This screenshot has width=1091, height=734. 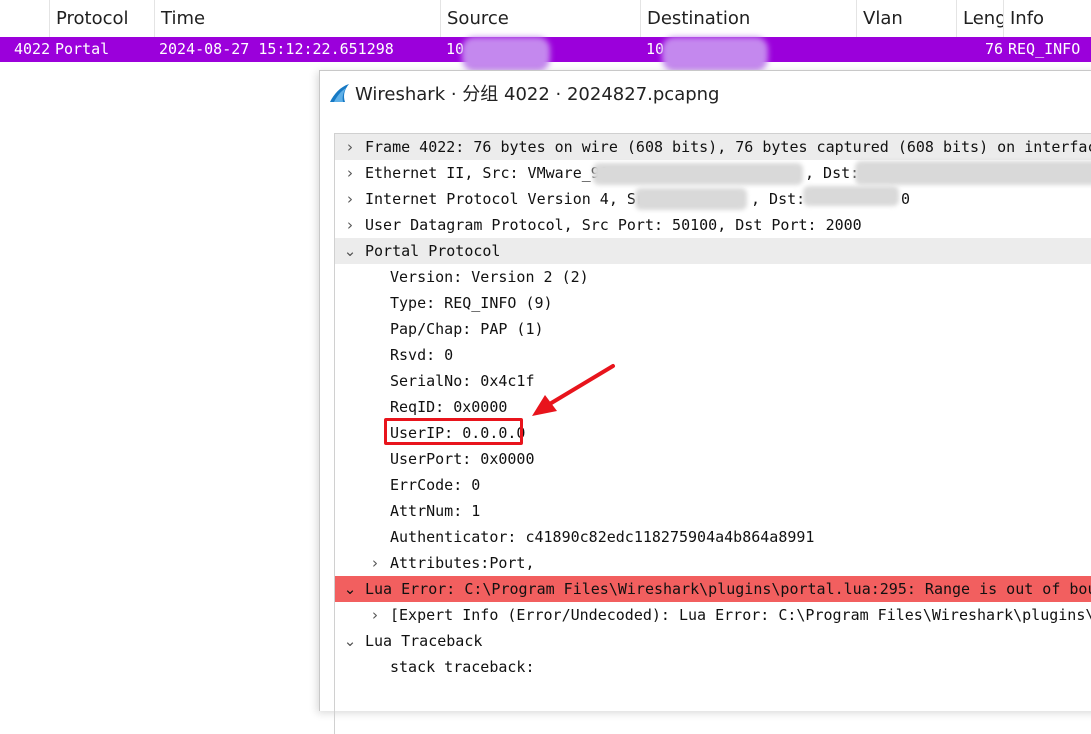 What do you see at coordinates (435, 511) in the screenshot?
I see `tree-item-text: AttrNum: 1` at bounding box center [435, 511].